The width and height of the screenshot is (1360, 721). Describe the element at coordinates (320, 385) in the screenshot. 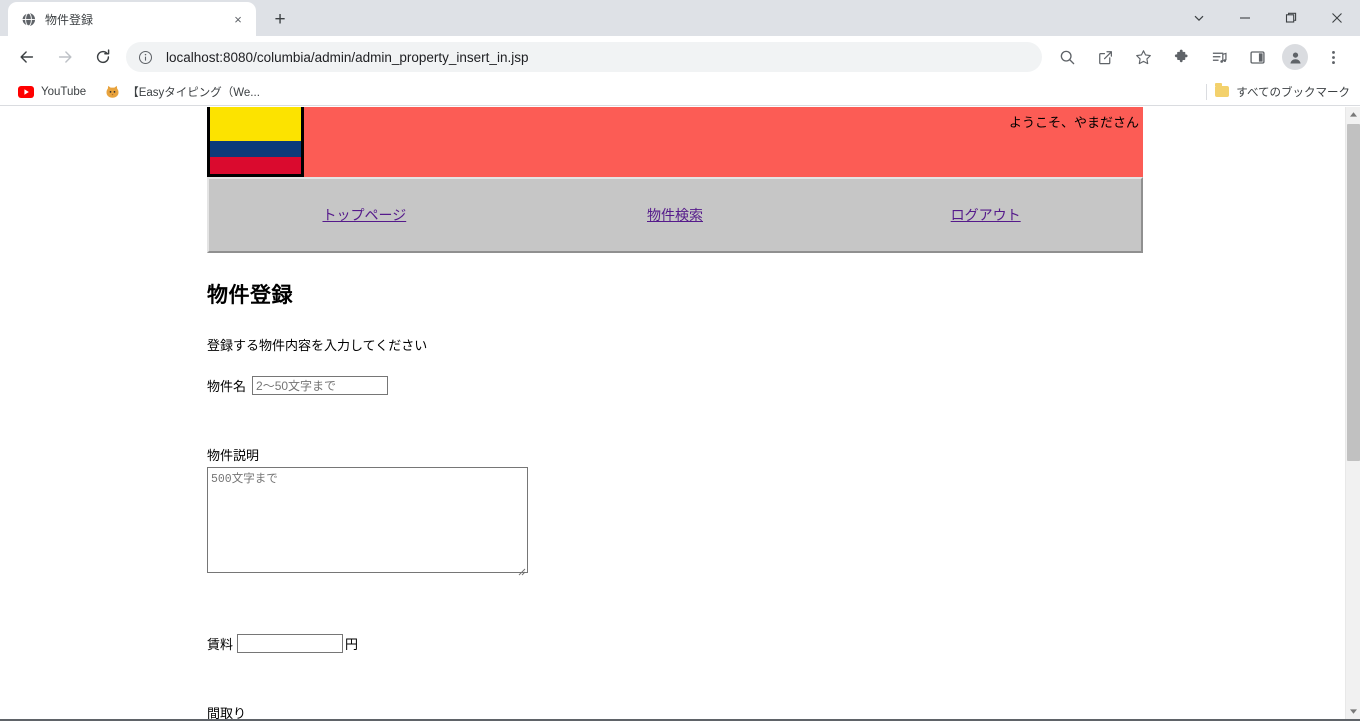

I see `property-name-input` at that location.